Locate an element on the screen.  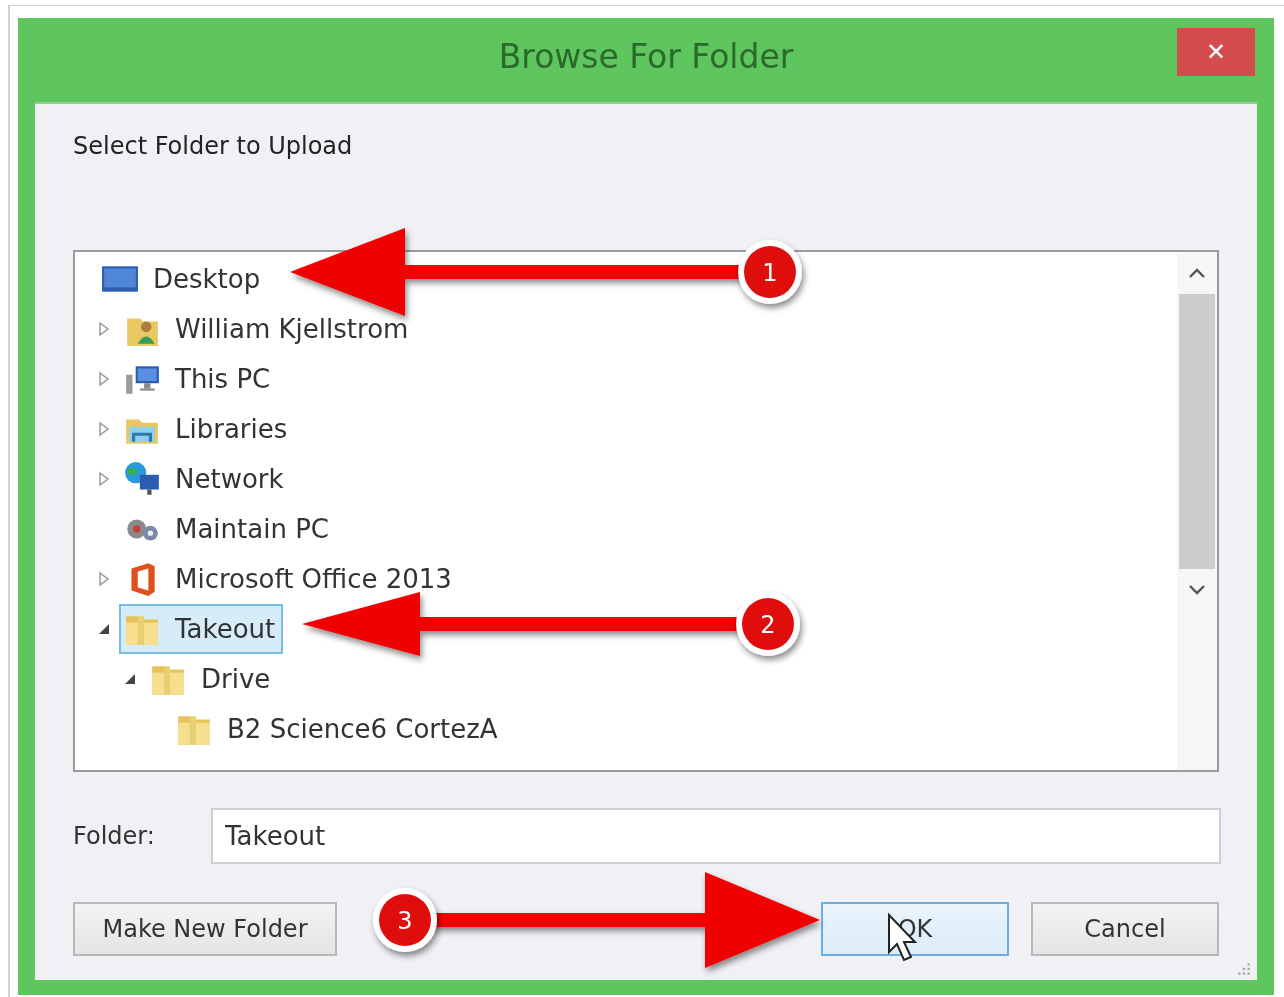
window-title: Browse For Folder is located at coordinates (646, 56).